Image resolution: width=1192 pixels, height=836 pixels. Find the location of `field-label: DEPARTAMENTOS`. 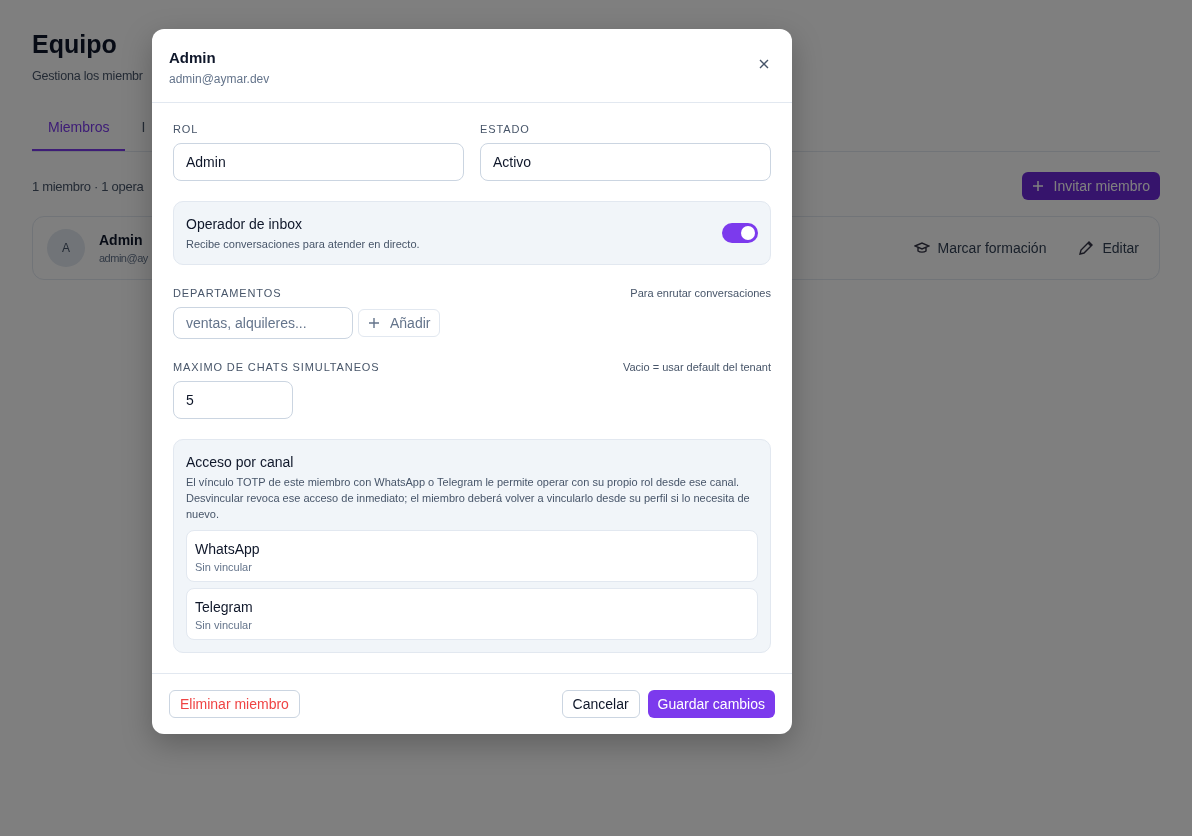

field-label: DEPARTAMENTOS is located at coordinates (227, 293).